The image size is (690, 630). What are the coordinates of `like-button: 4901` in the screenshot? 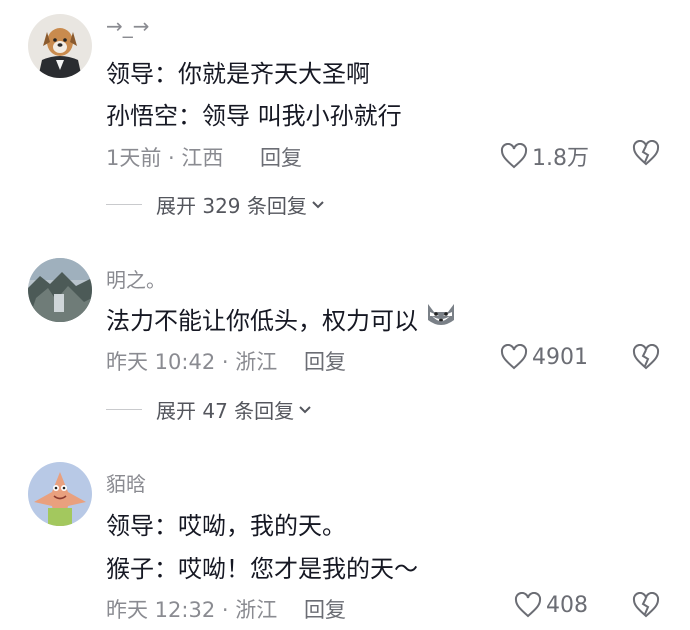 It's located at (544, 357).